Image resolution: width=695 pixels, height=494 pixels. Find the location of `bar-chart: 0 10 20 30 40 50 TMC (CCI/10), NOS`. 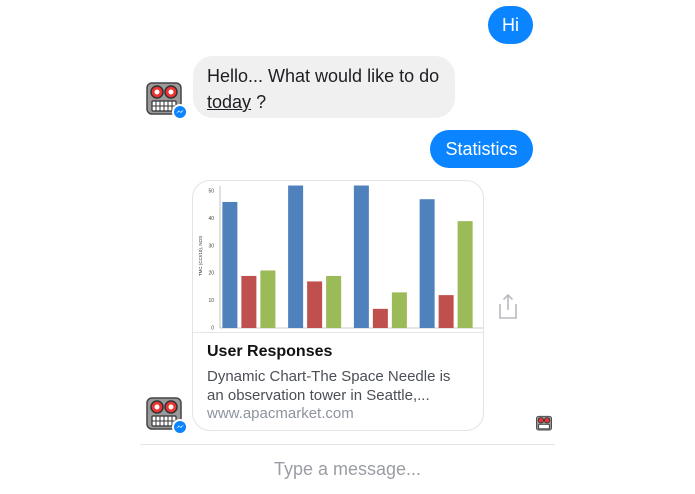

bar-chart: 0 10 20 30 40 50 TMC (CCI/10), NOS is located at coordinates (340, 258).